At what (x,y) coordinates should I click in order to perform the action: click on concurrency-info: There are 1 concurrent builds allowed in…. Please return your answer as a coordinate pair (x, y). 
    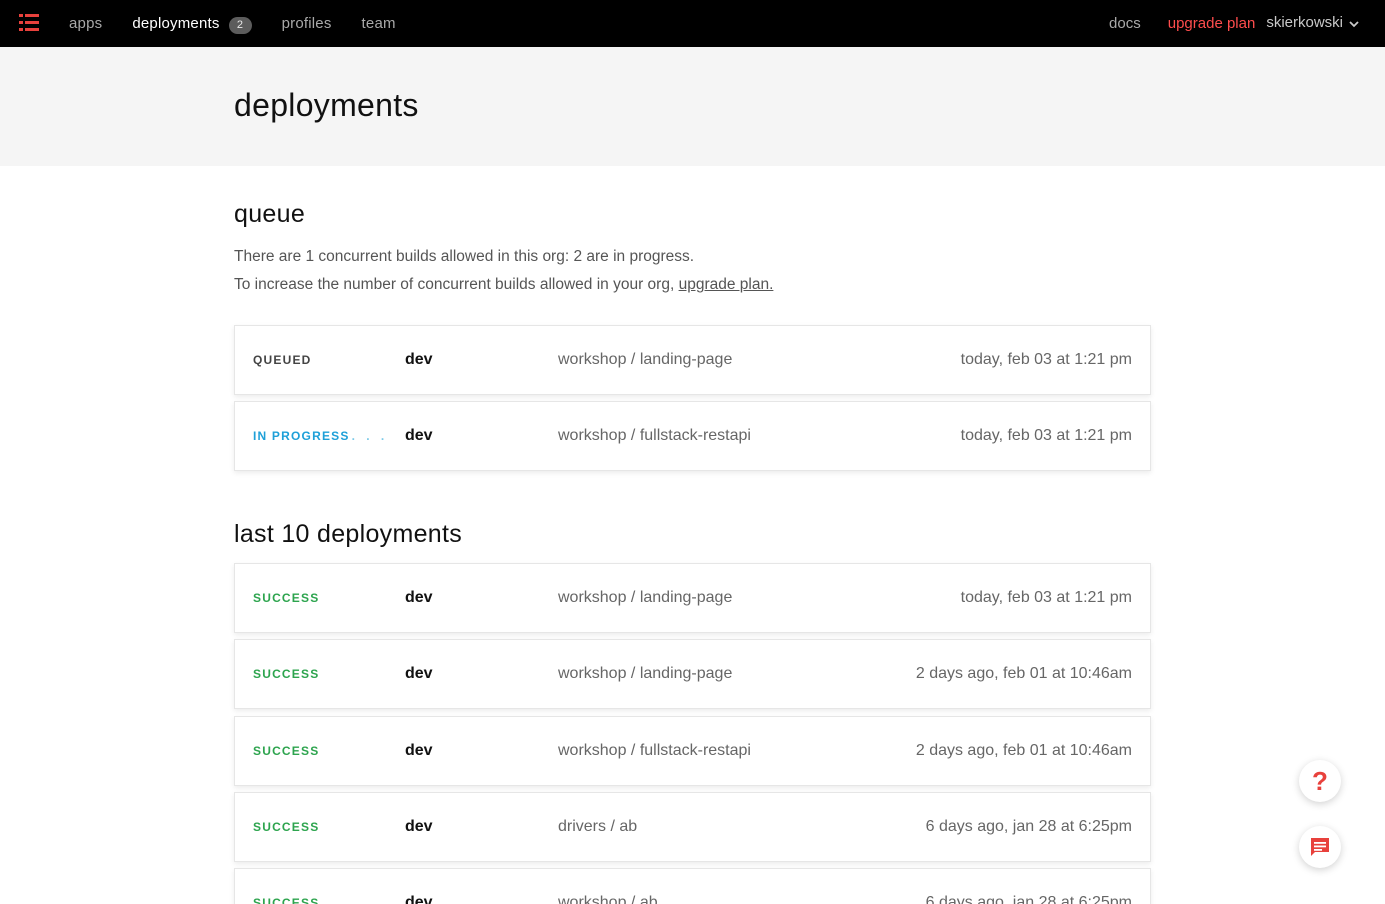
    Looking at the image, I should click on (464, 256).